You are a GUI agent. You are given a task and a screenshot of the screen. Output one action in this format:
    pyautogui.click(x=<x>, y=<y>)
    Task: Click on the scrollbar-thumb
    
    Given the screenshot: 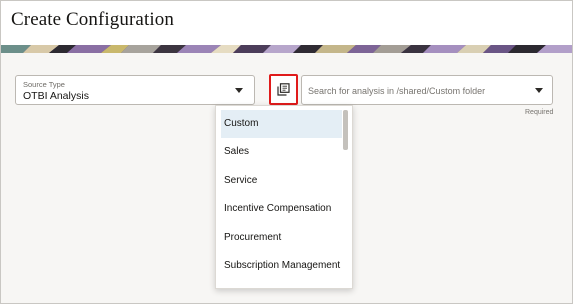 What is the action you would take?
    pyautogui.click(x=345, y=130)
    